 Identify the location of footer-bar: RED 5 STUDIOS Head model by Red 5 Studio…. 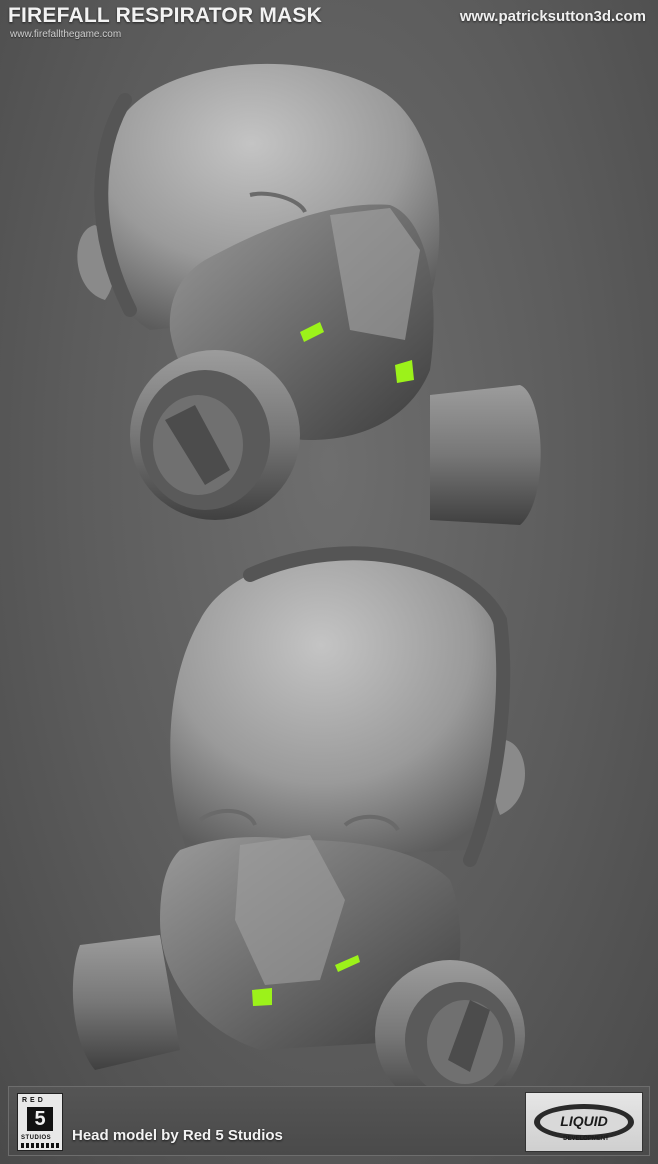
(329, 1121).